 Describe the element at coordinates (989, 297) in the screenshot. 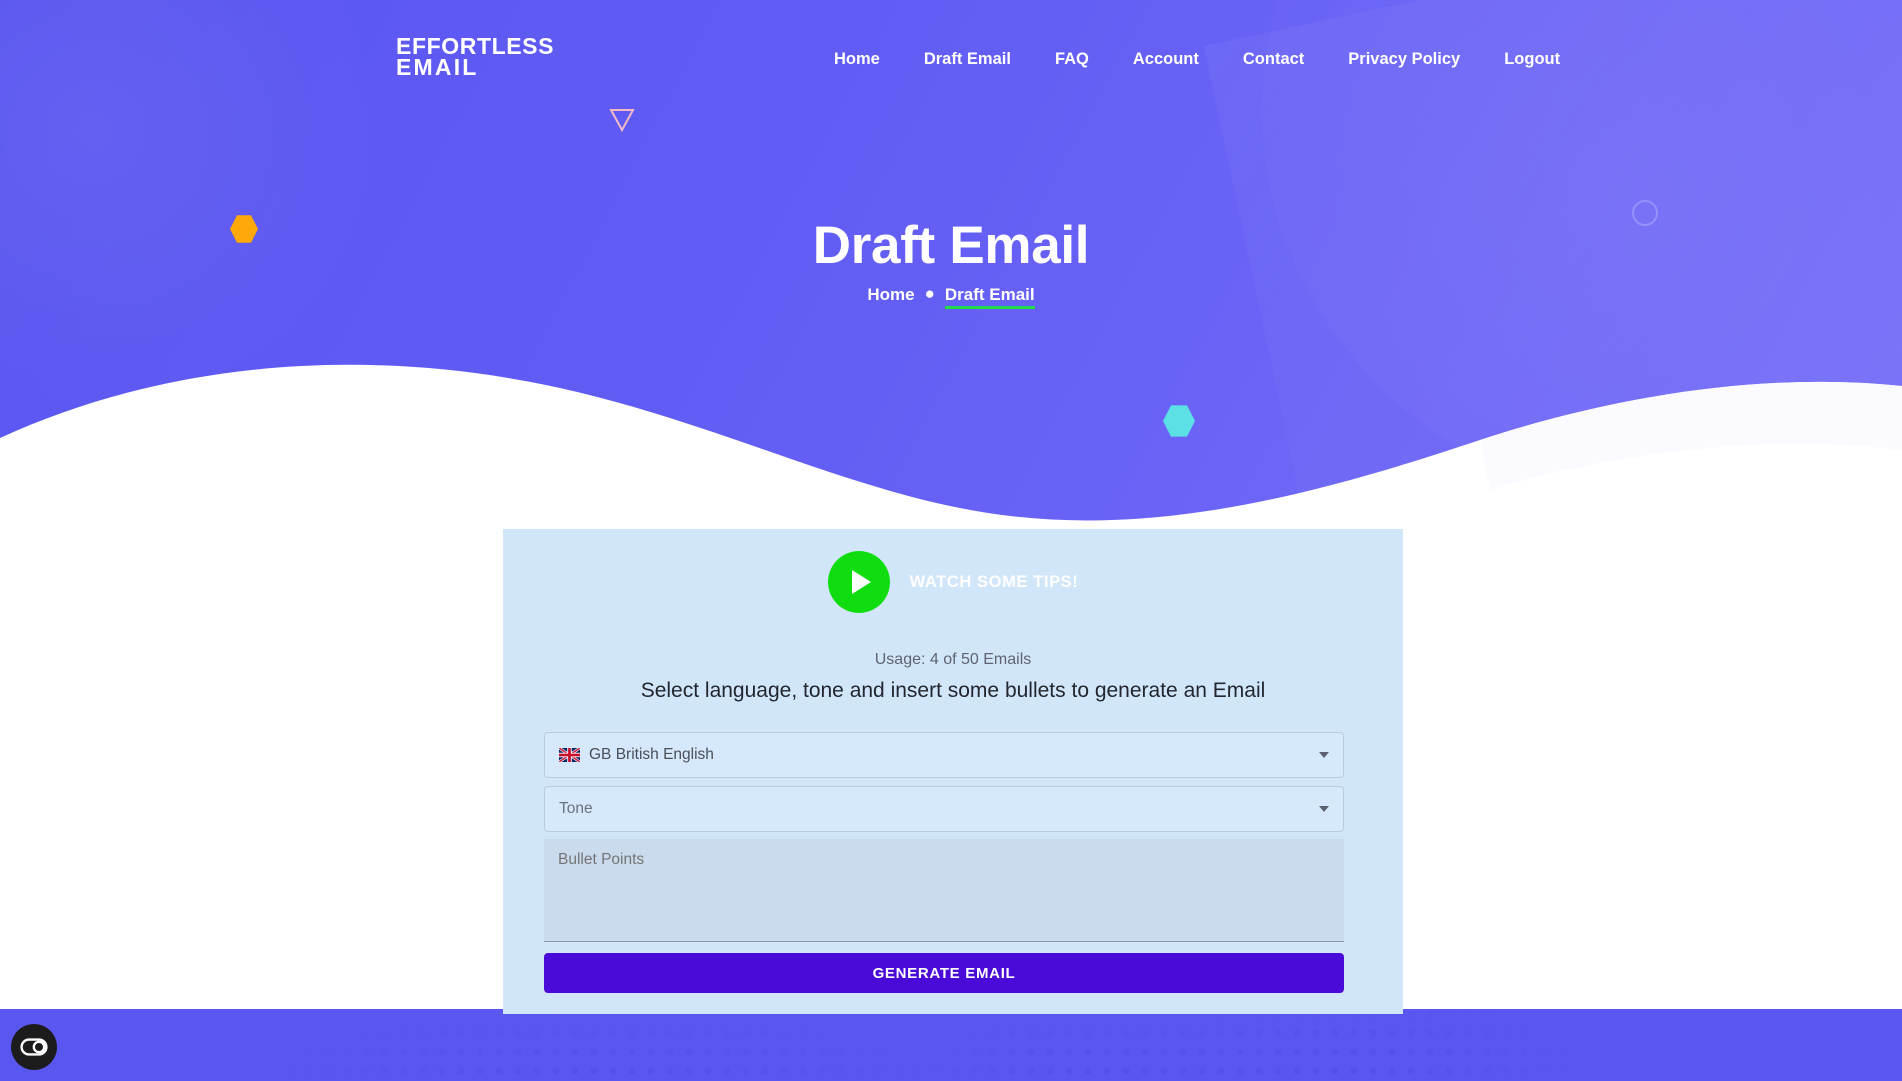

I see `breadcrumb-current: Draft Email` at that location.